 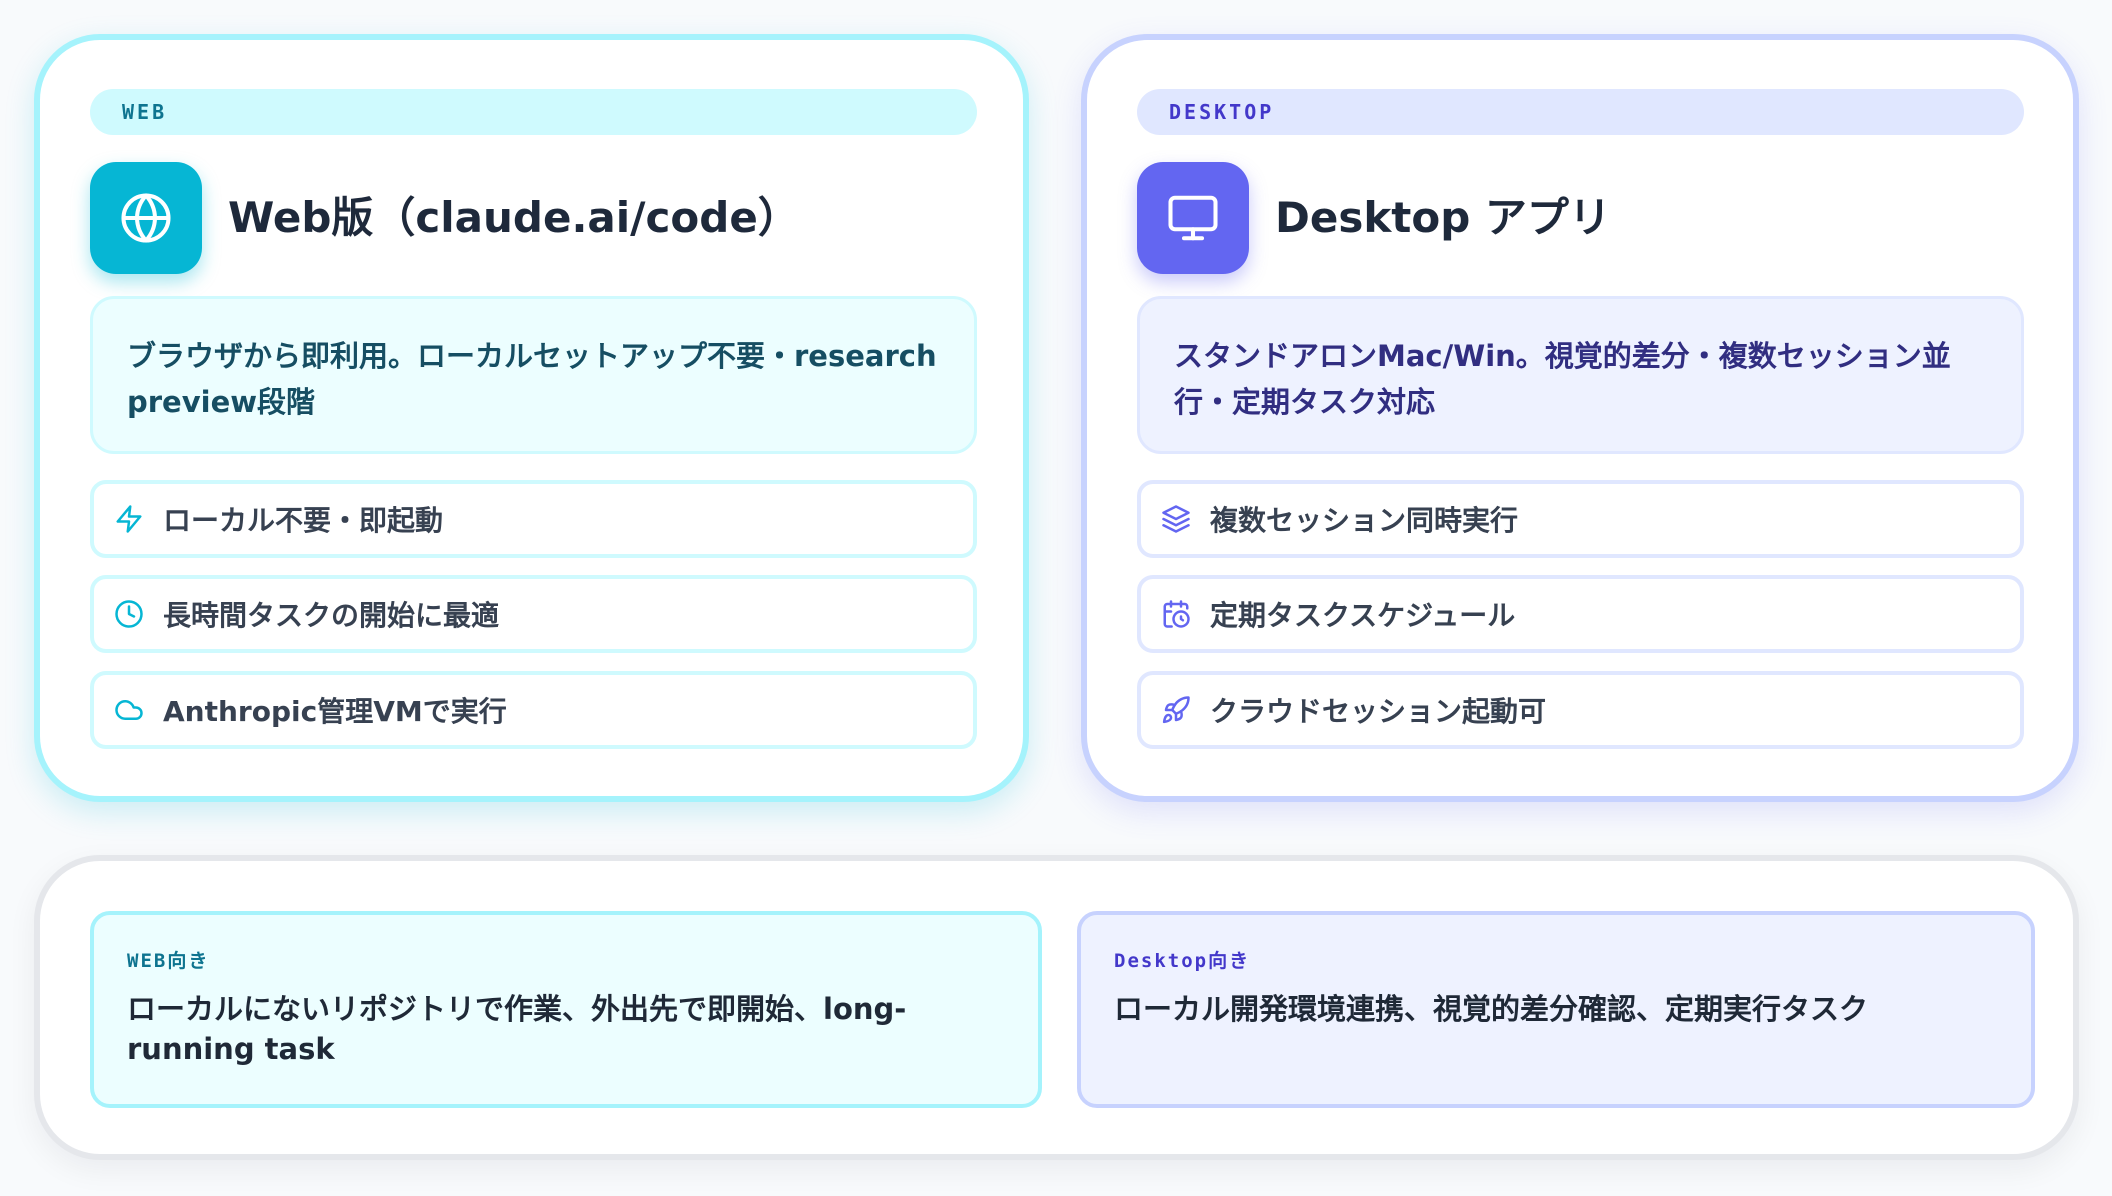 I want to click on desktop-title: Desktop アプリ, so click(x=1443, y=217).